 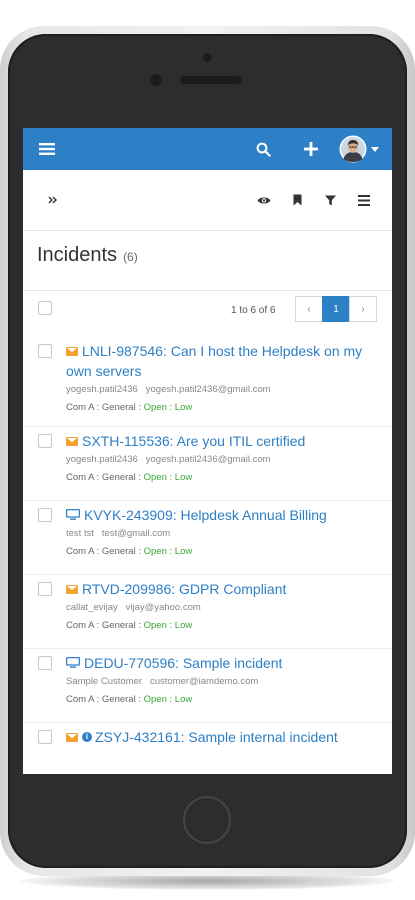 I want to click on pagination: ‹ 1 ›, so click(x=336, y=309).